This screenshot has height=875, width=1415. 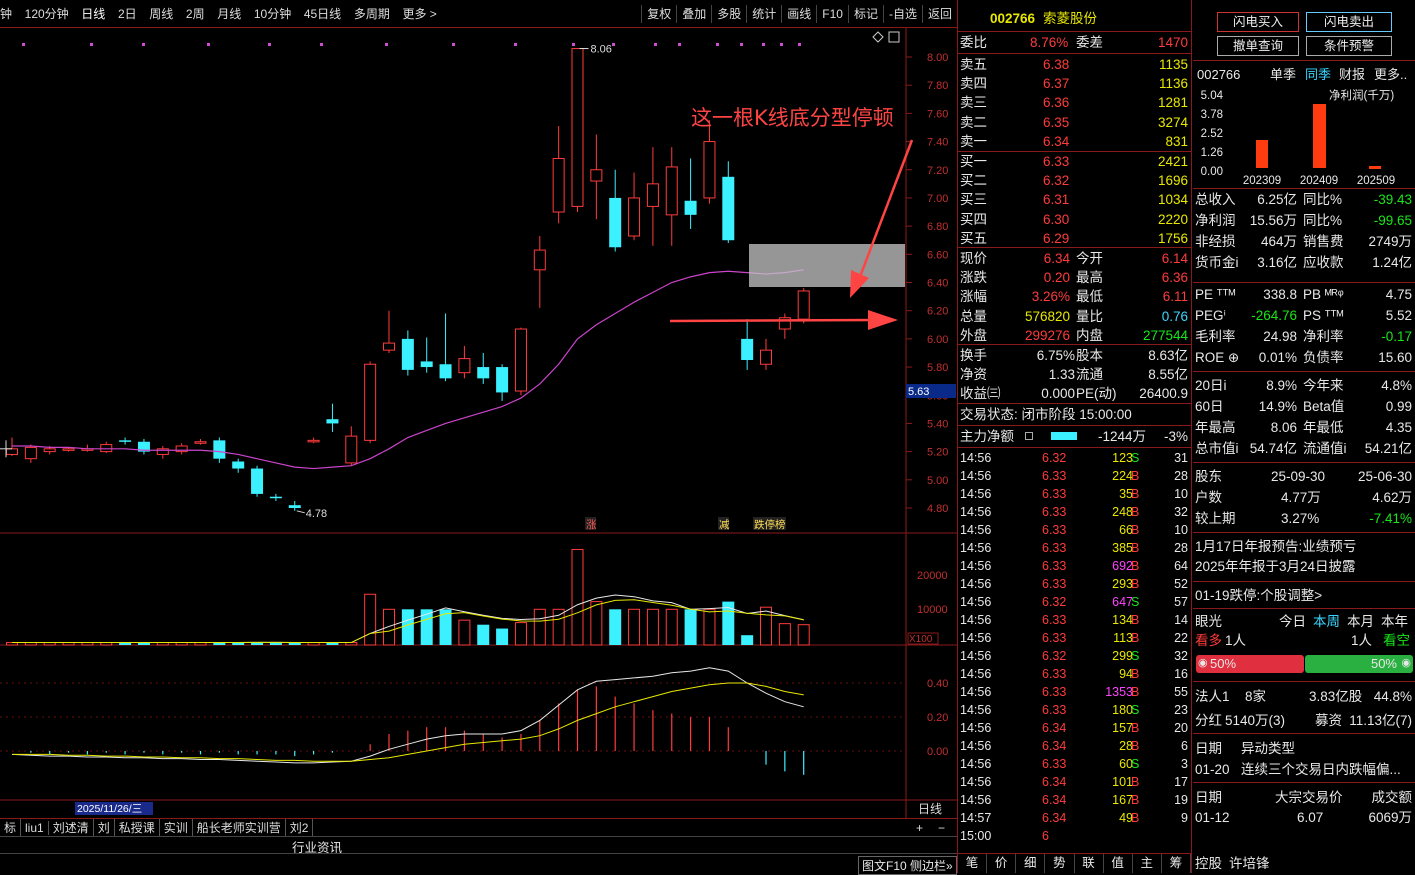 I want to click on volume-tick-label: 10000, so click(x=932, y=610).